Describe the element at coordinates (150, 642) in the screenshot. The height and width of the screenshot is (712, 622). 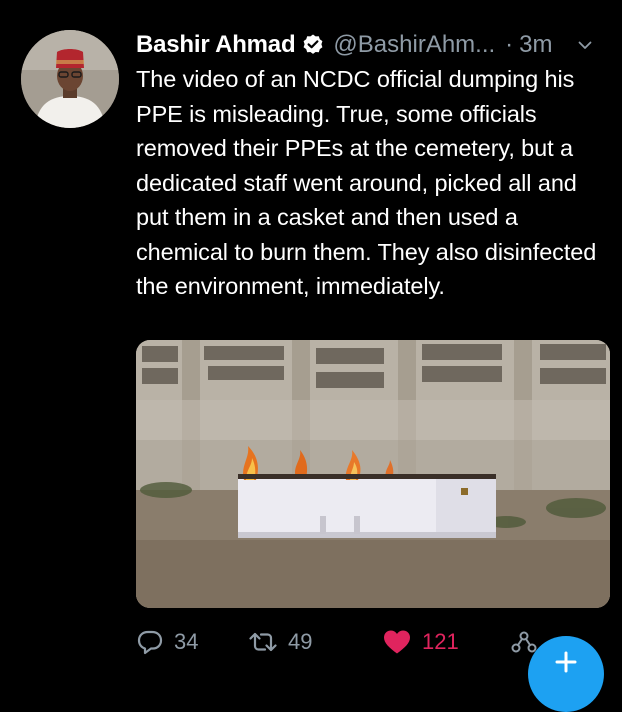
I see `reply-icon` at that location.